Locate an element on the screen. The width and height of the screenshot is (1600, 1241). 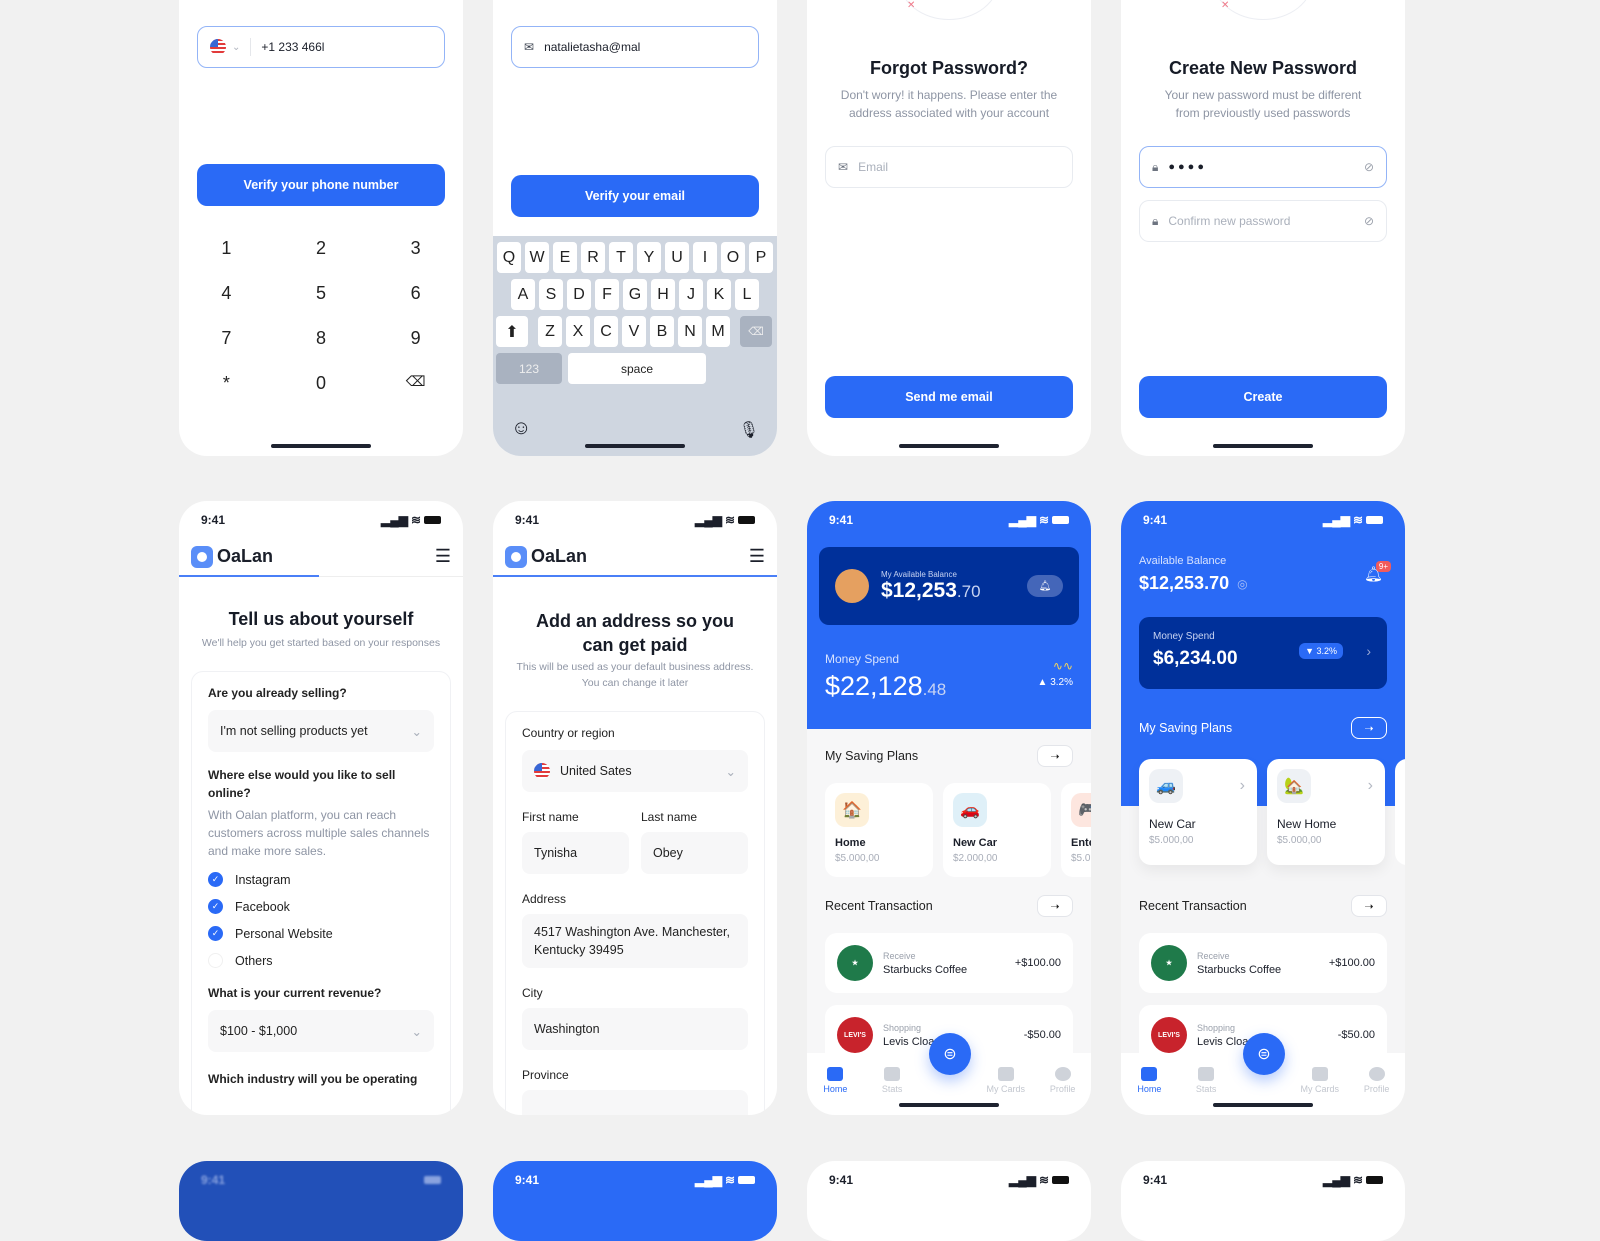
checkbox-others: Others is located at coordinates (321, 960).